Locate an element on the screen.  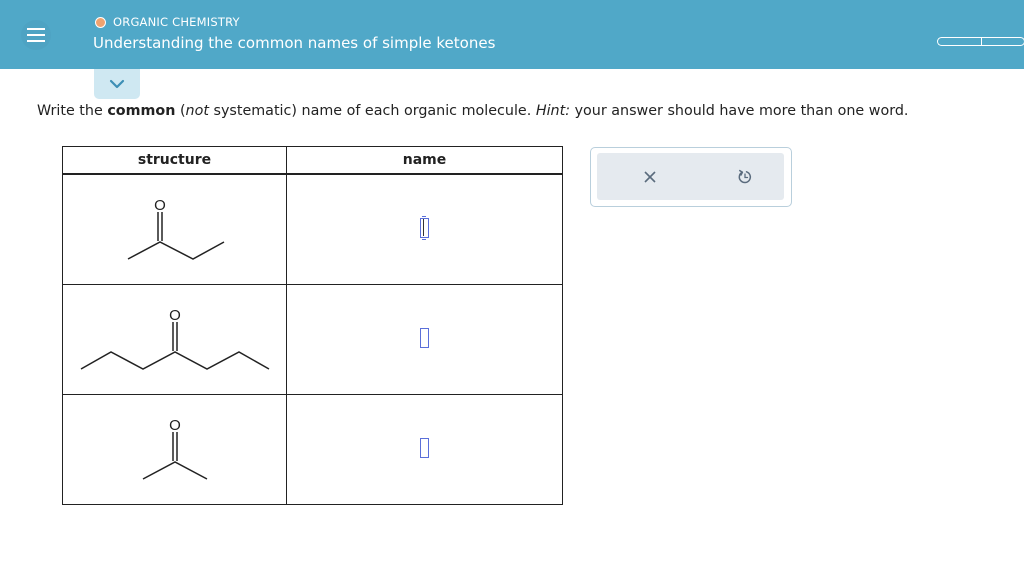
chevron-down-icon is located at coordinates (117, 84).